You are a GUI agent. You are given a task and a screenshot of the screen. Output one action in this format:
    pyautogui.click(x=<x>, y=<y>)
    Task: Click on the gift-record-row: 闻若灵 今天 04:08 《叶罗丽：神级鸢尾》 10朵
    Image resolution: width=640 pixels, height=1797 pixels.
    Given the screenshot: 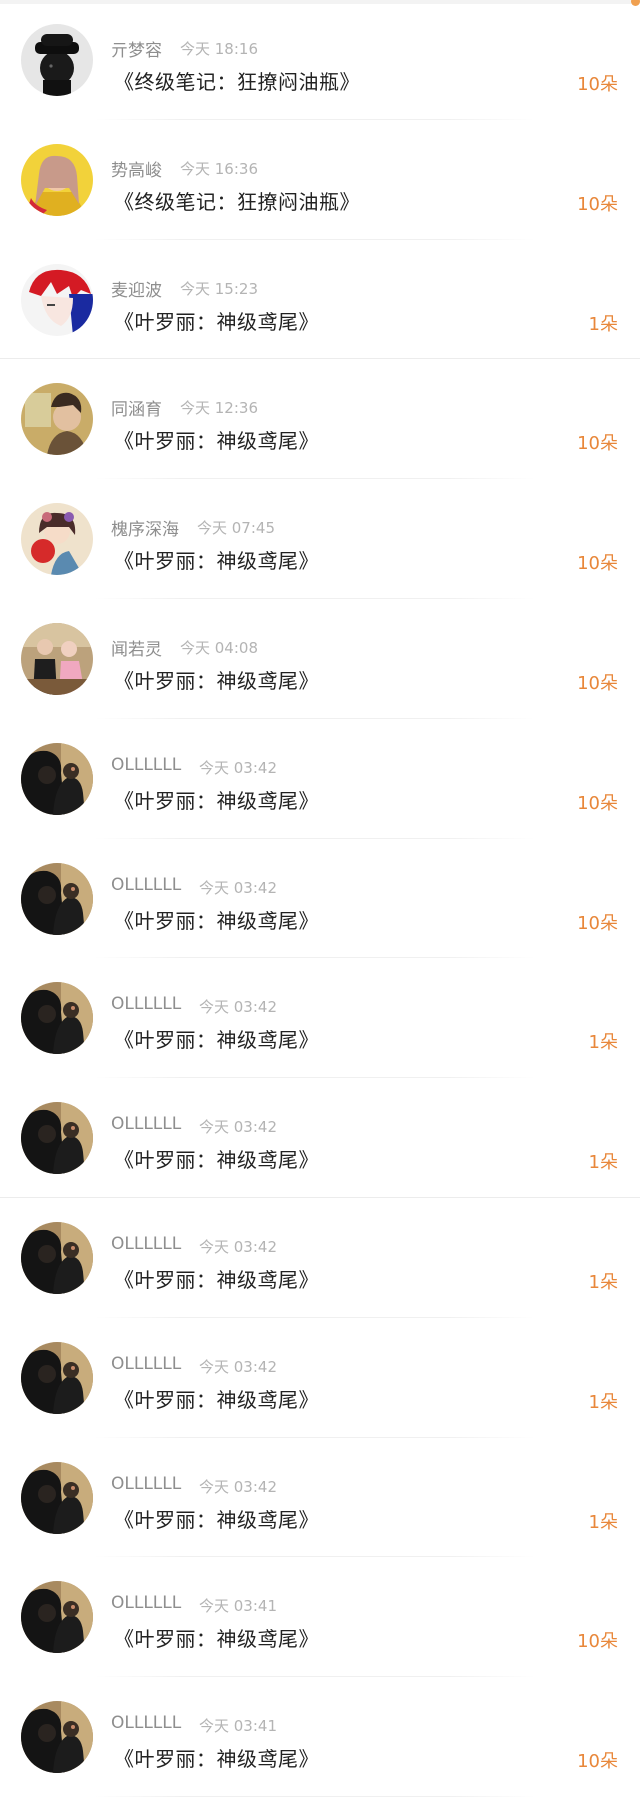 What is the action you would take?
    pyautogui.click(x=320, y=659)
    